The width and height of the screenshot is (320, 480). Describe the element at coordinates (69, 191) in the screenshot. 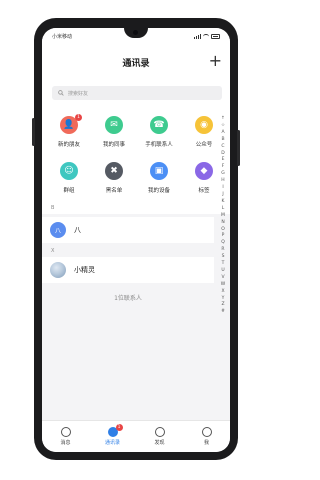

I see `grid-item-label: 群组` at that location.